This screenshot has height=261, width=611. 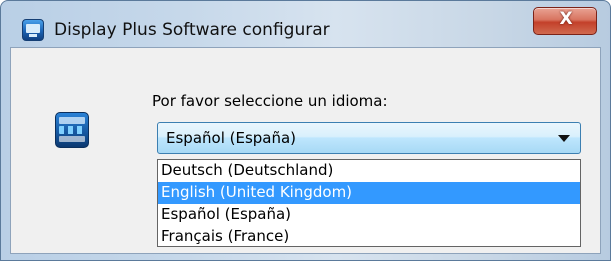 What do you see at coordinates (72, 130) in the screenshot?
I see `display-plus-app-icon` at bounding box center [72, 130].